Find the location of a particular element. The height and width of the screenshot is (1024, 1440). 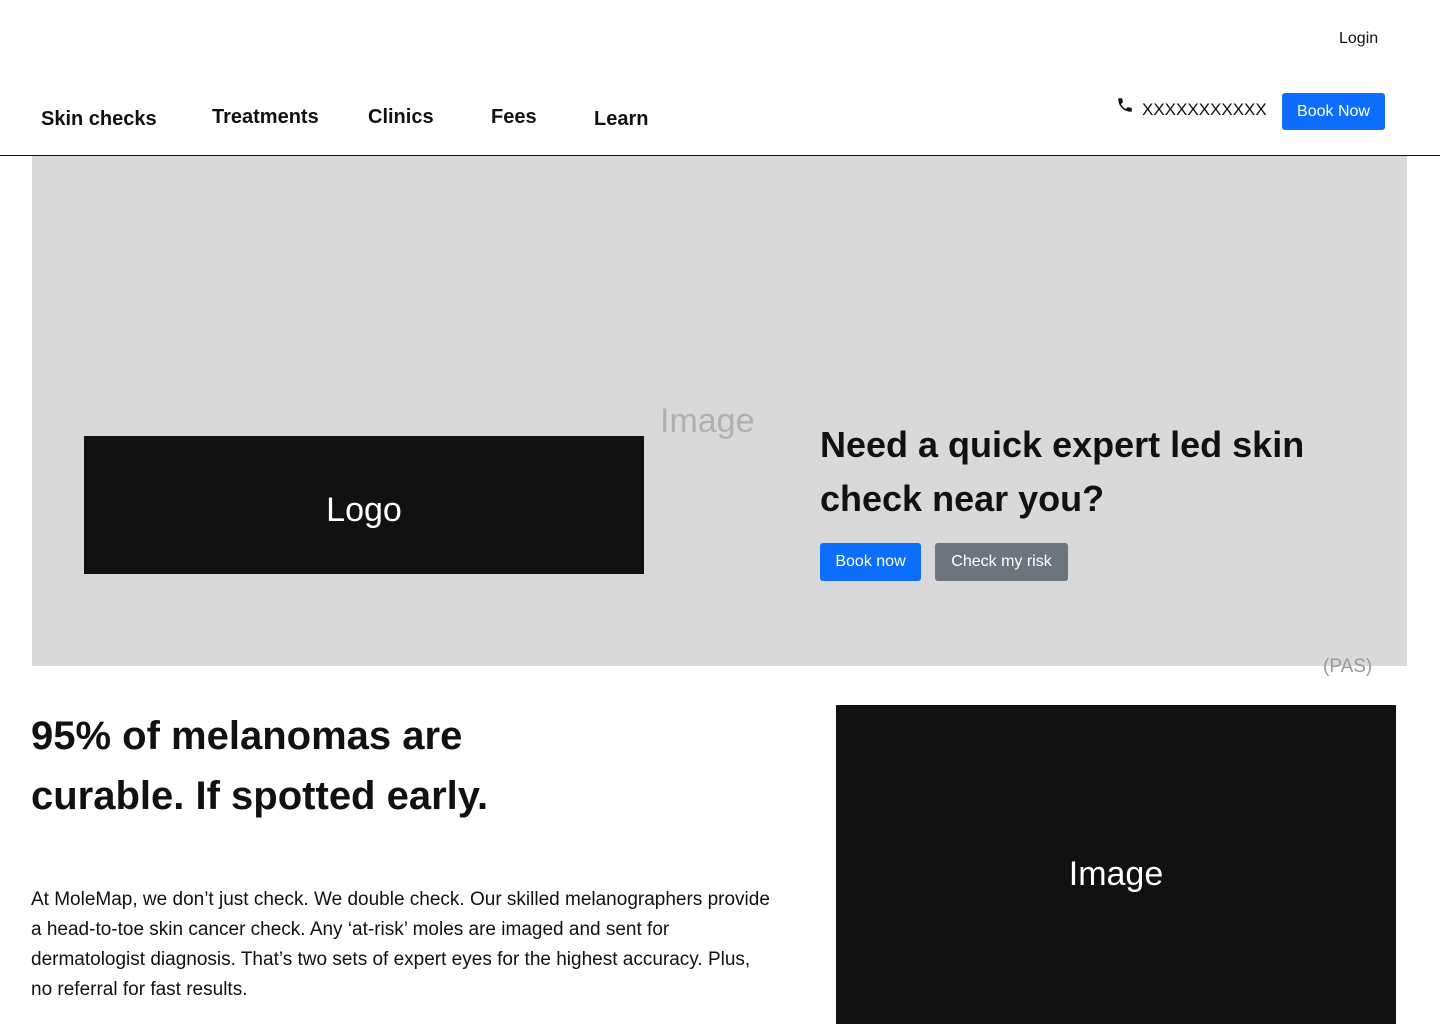

content-image-label: Image is located at coordinates (1116, 873).